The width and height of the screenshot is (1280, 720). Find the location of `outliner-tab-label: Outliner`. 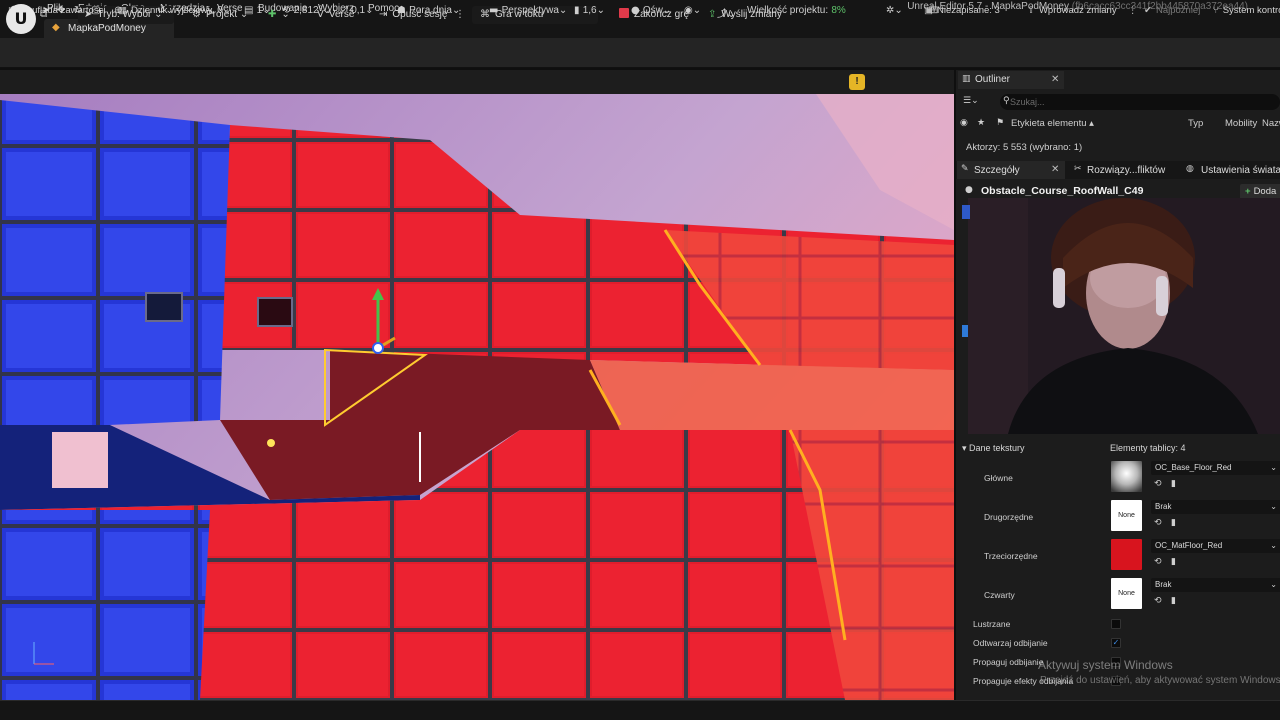

outliner-tab-label: Outliner is located at coordinates (993, 79).